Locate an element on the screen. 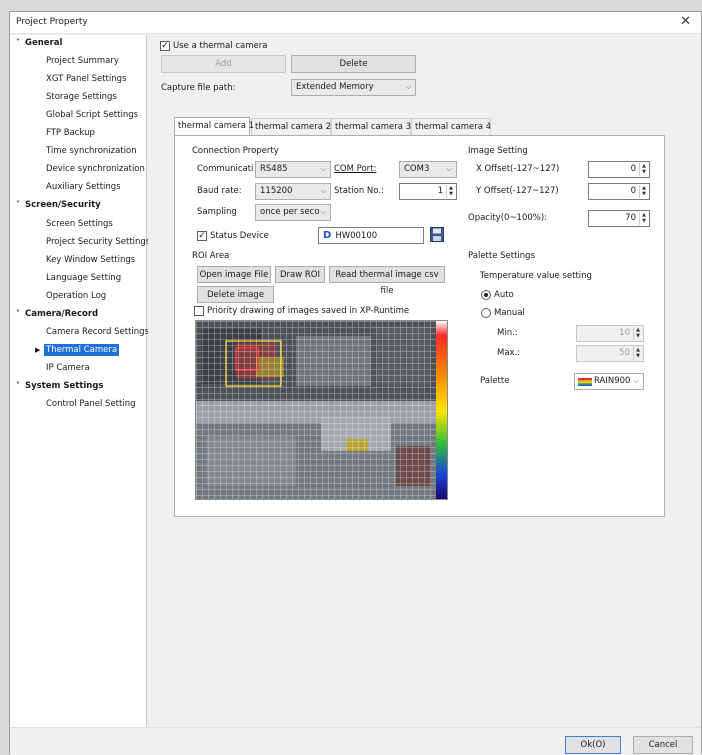  comm-value: RS485 is located at coordinates (274, 169).